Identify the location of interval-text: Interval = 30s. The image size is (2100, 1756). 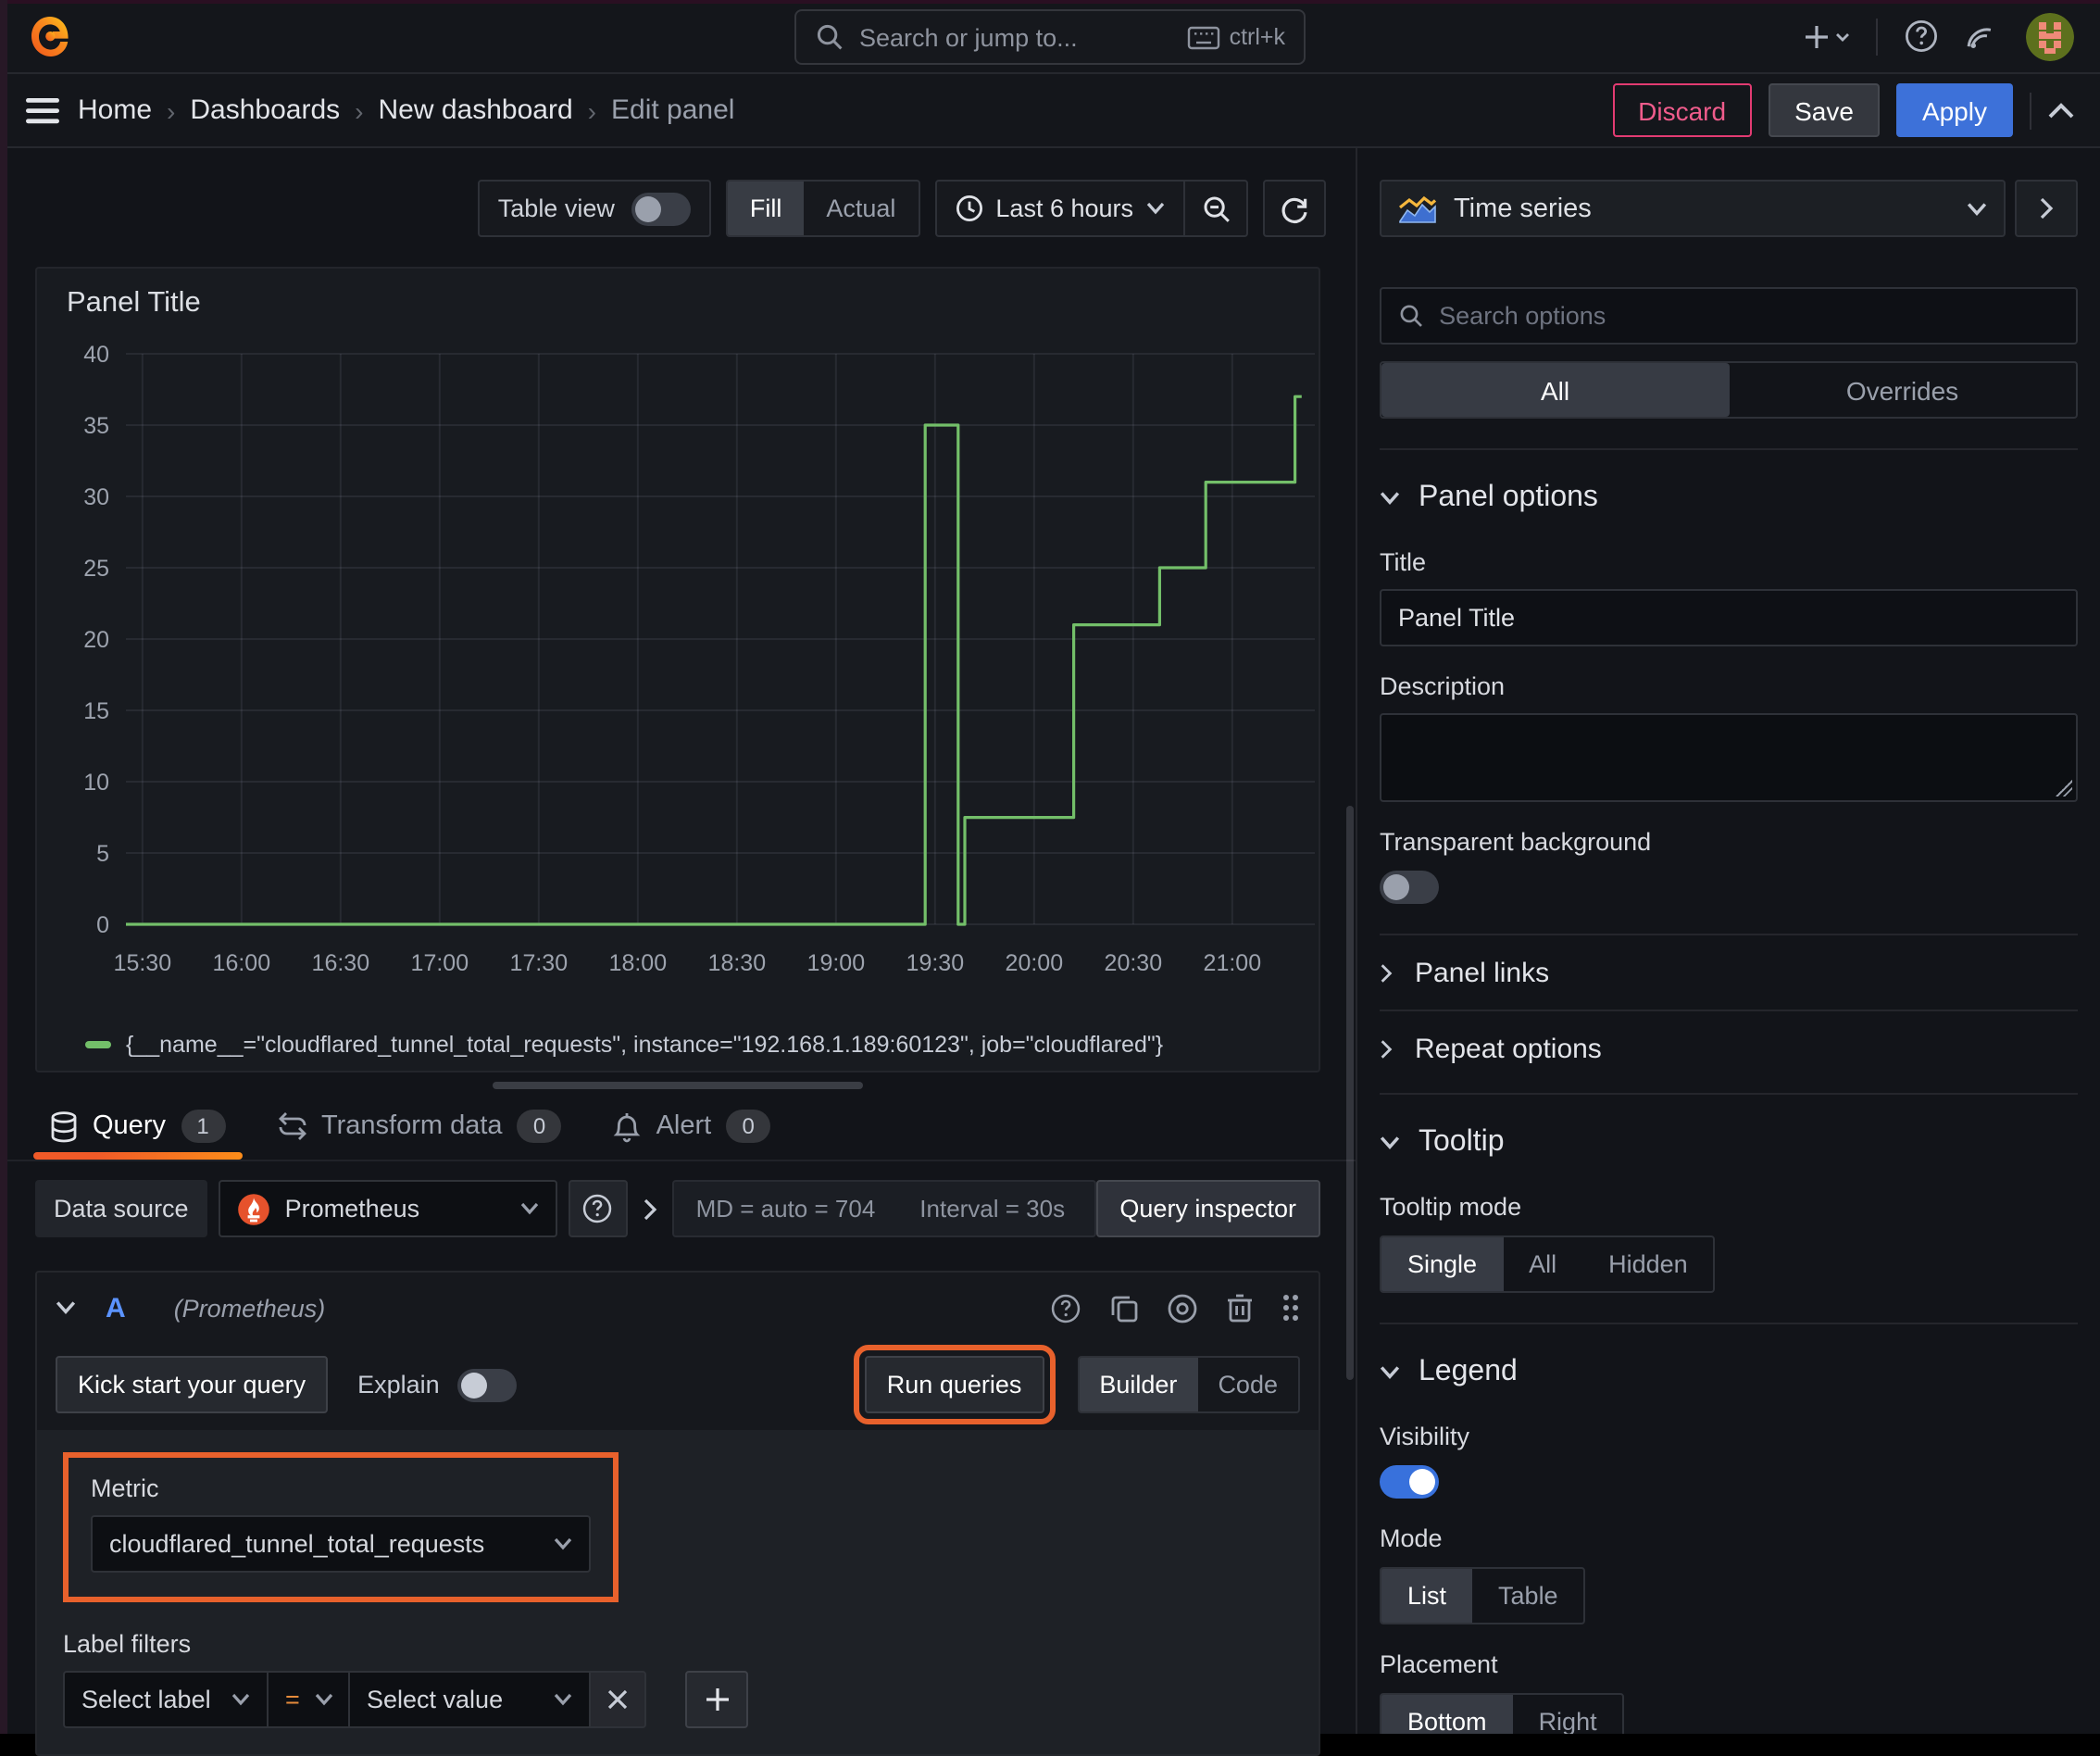
(993, 1209).